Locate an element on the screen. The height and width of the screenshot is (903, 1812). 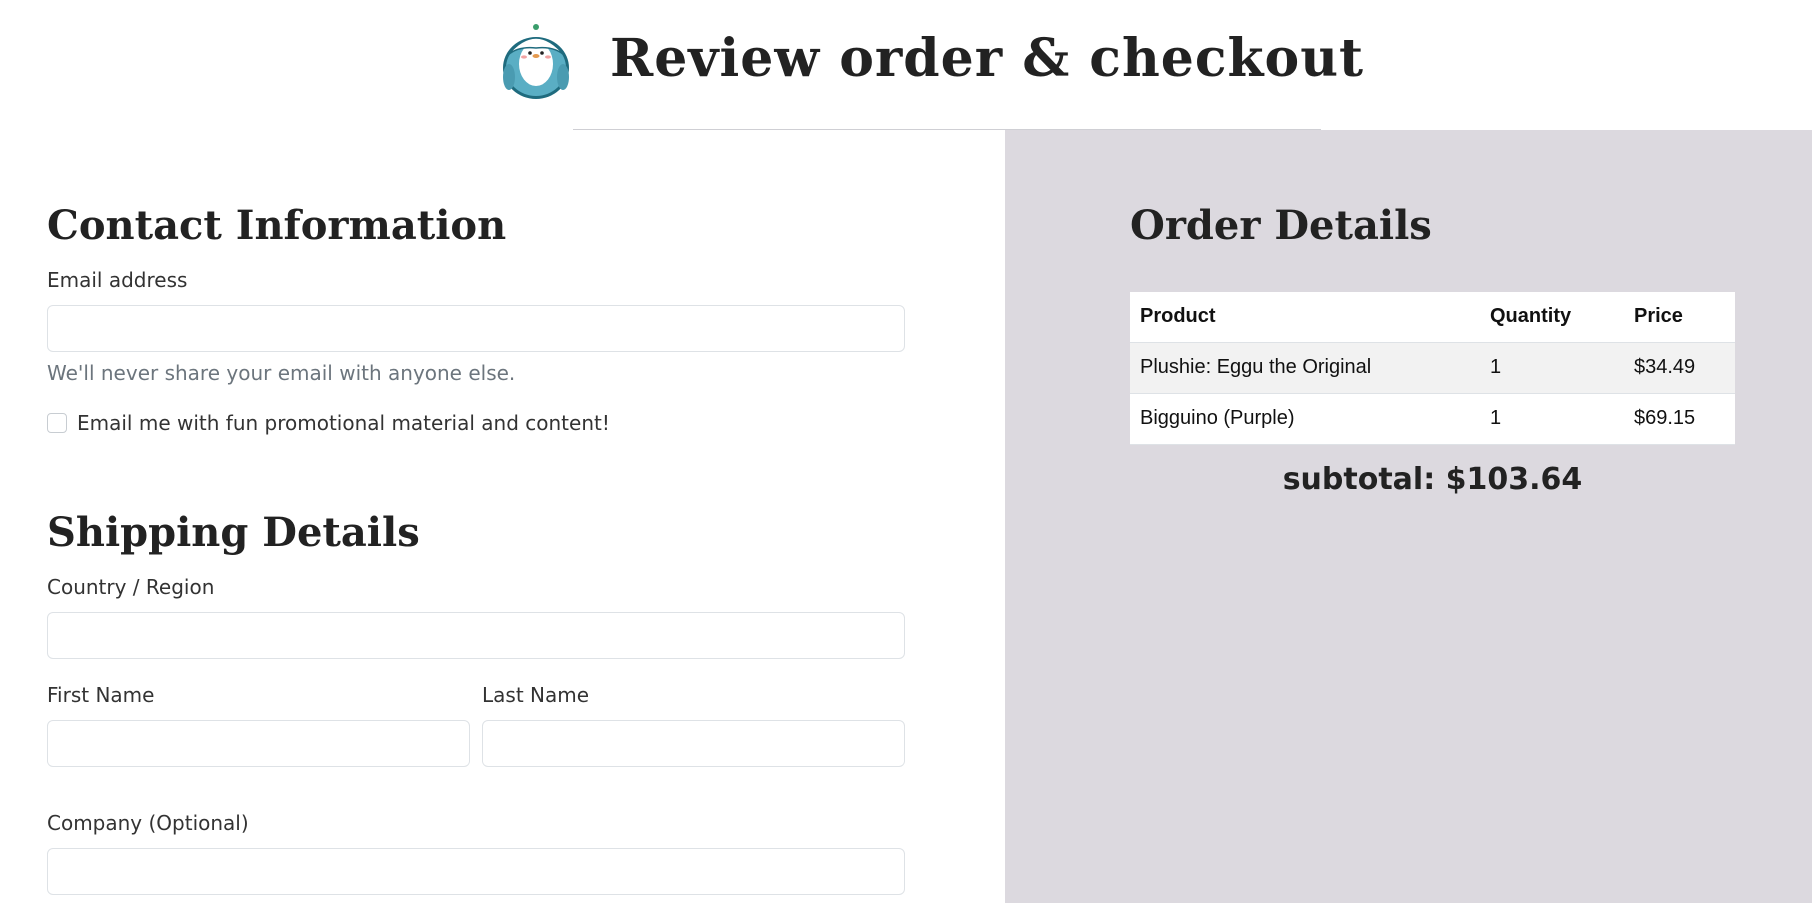
country-label: Country / Region is located at coordinates (131, 587).